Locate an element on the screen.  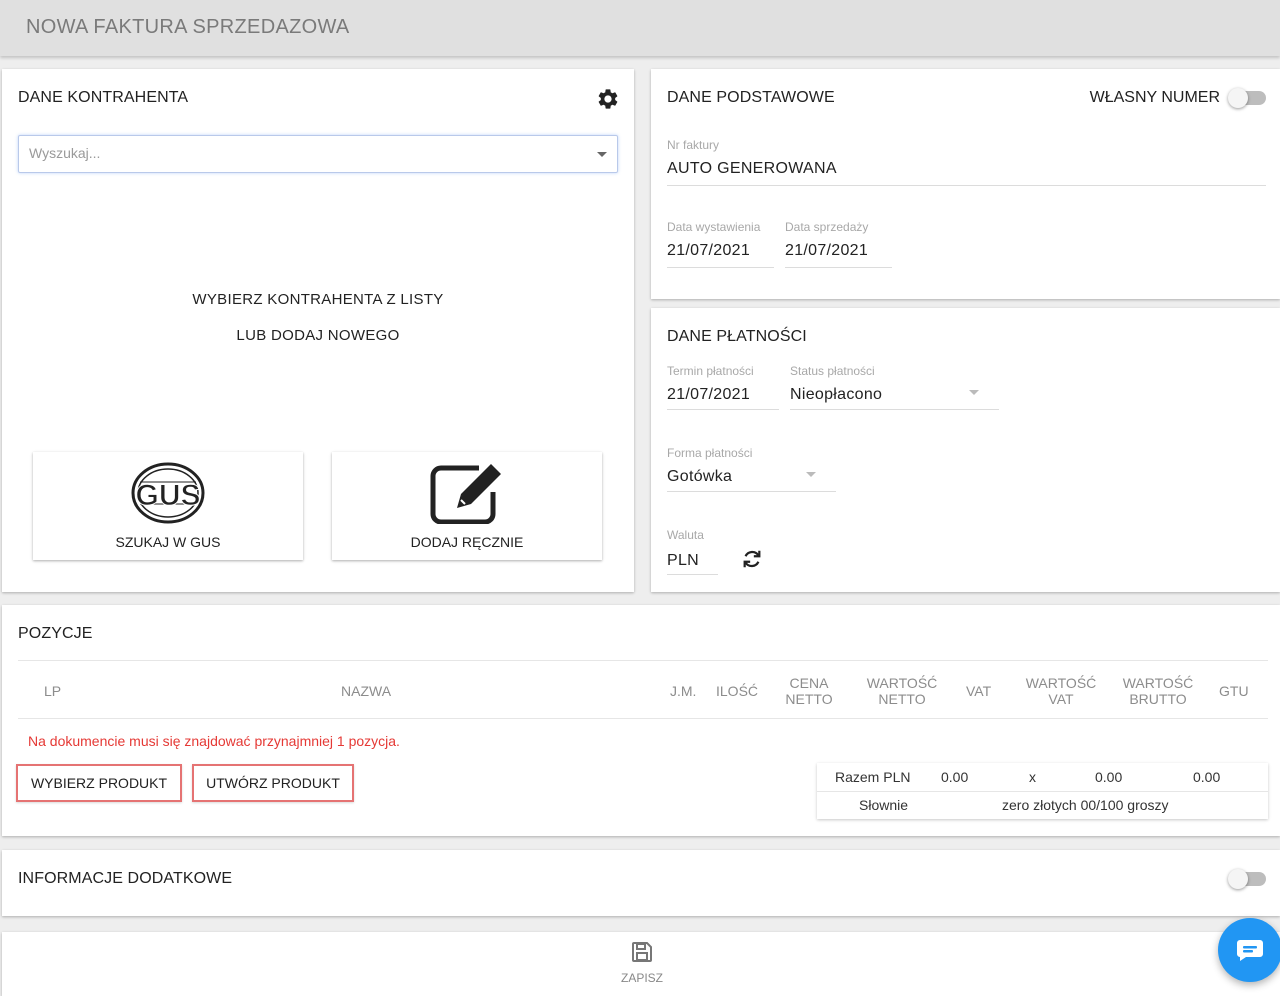
contractor-search-select is located at coordinates (318, 154).